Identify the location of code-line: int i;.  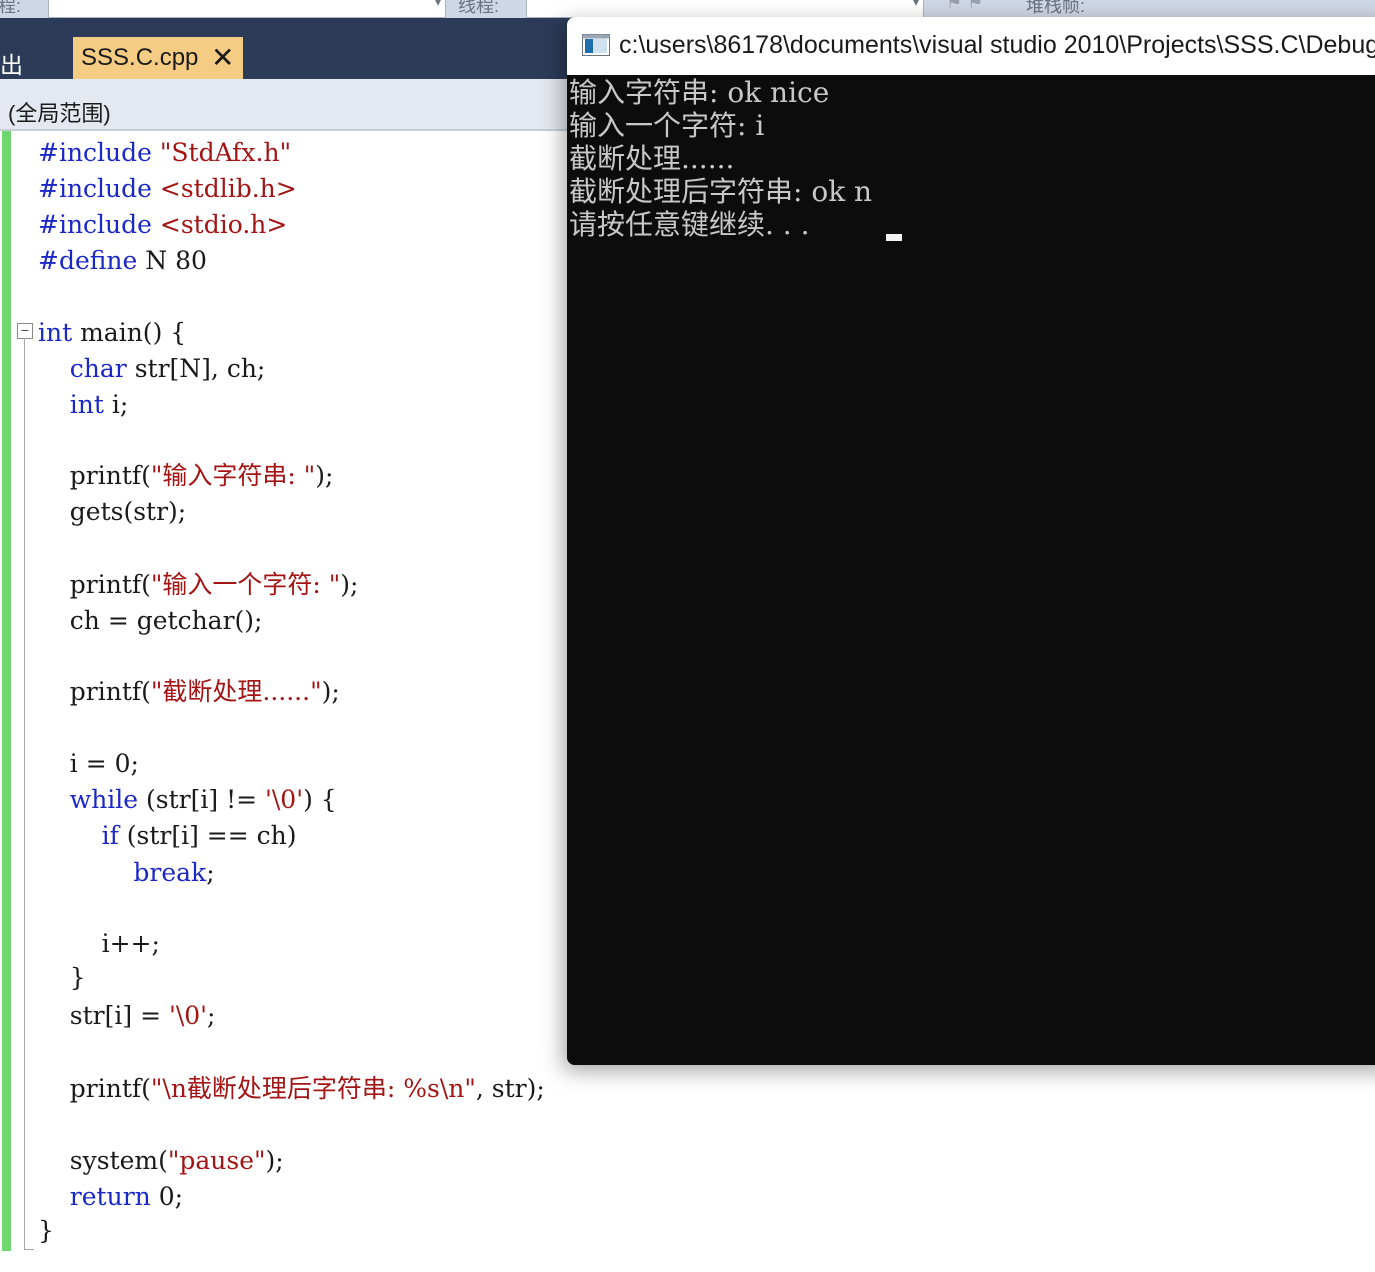
(83, 405).